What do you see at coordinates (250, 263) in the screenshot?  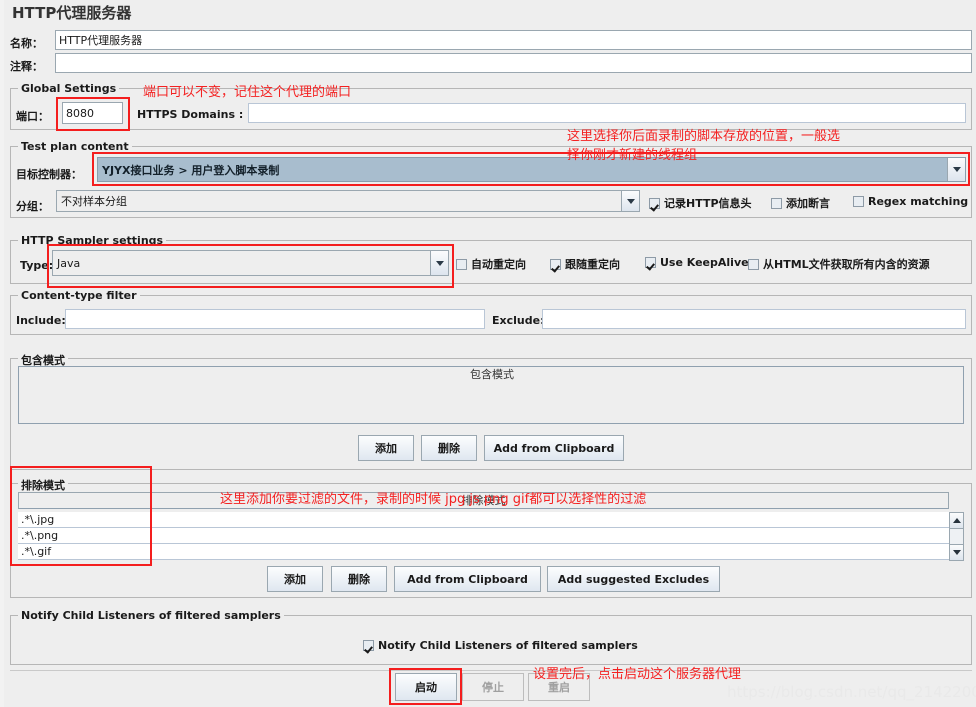 I see `type-combo: Java` at bounding box center [250, 263].